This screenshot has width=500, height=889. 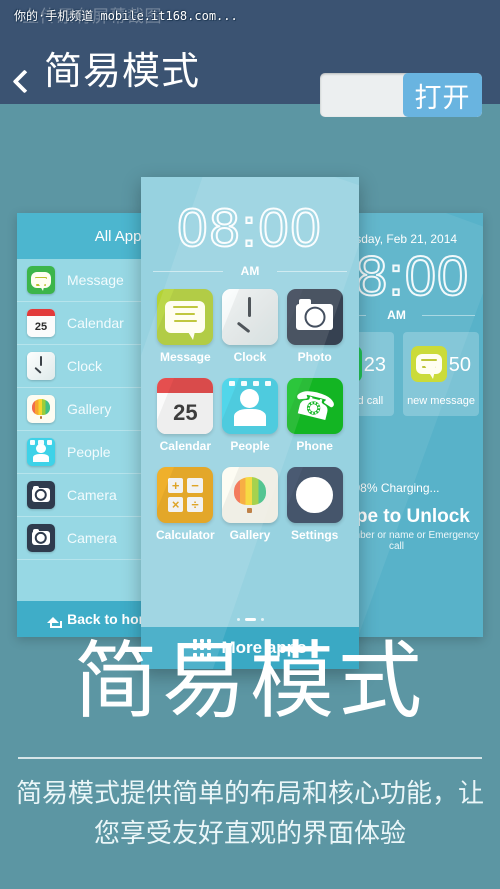 I want to click on new-message-widget: 50 new message, so click(x=441, y=374).